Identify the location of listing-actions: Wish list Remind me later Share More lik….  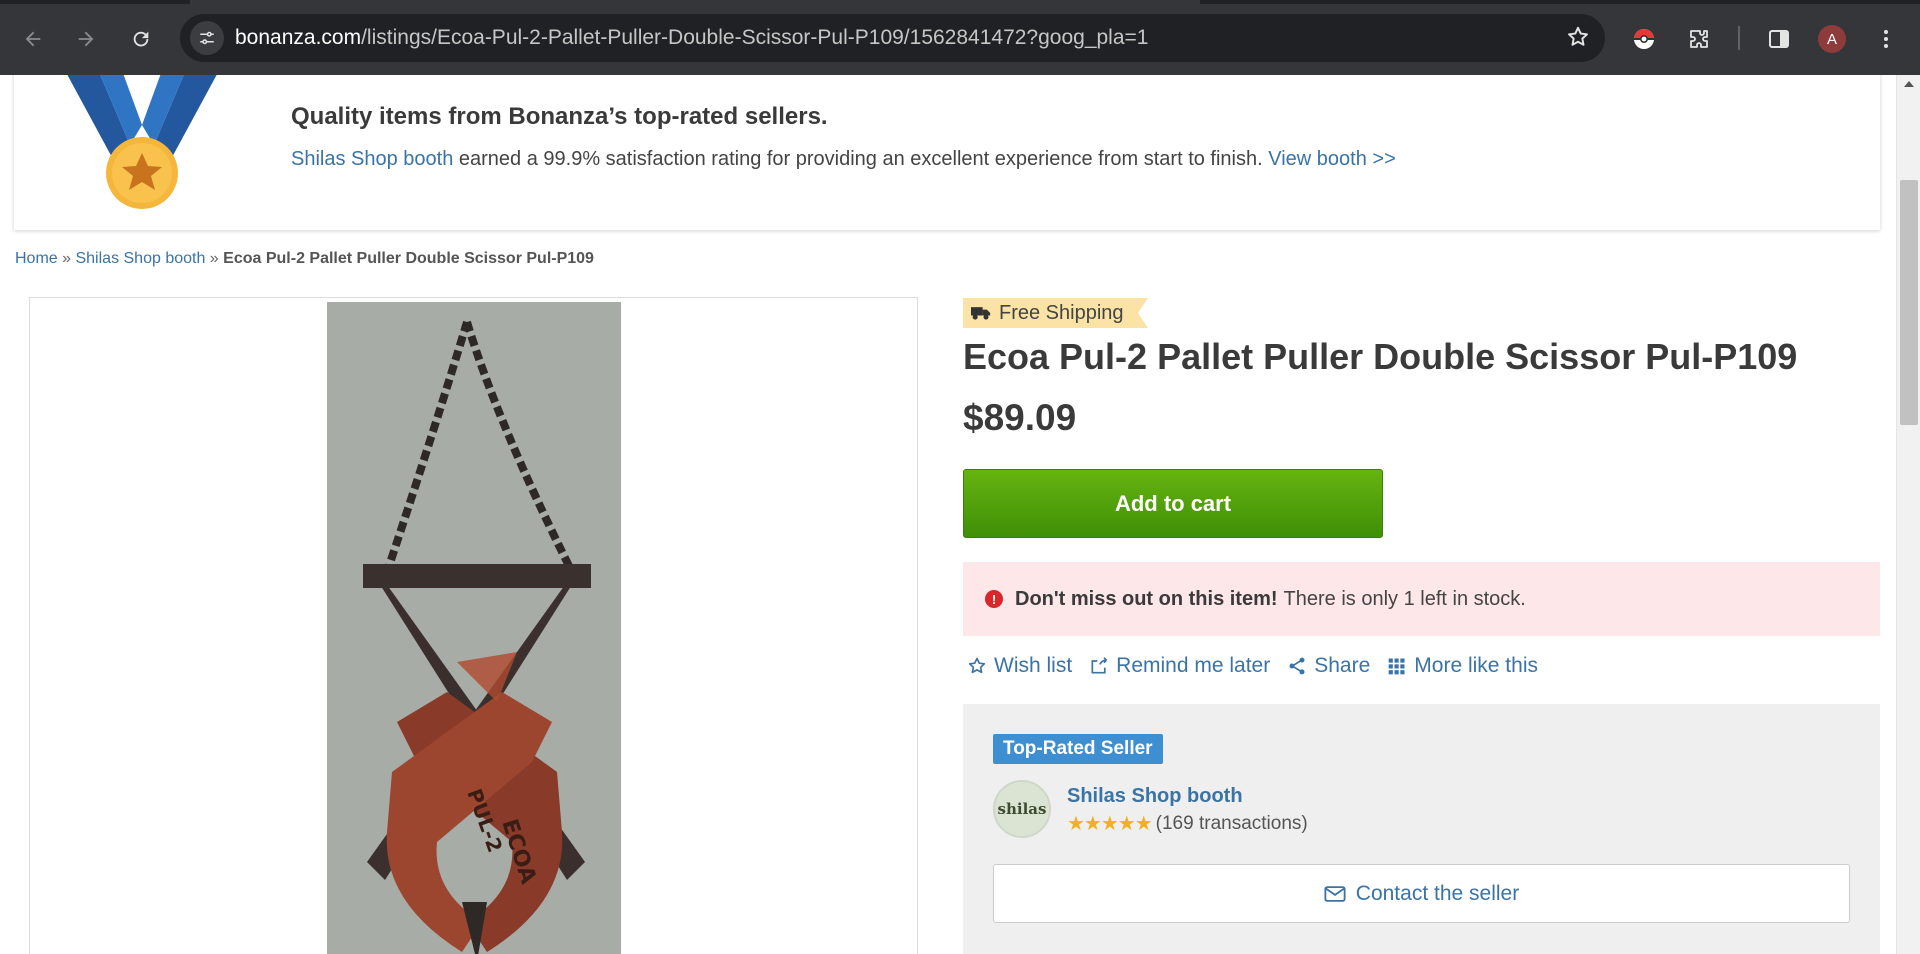
(1252, 666).